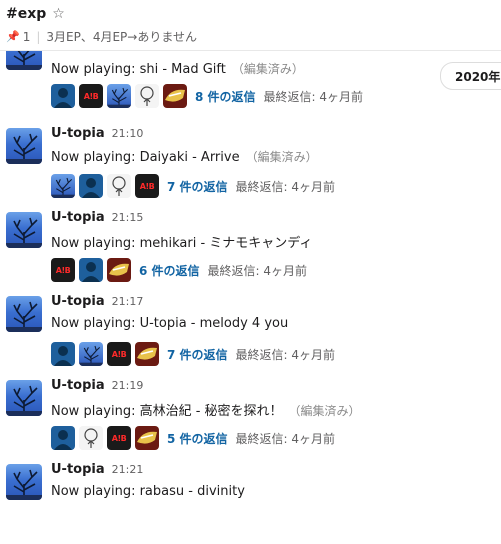  What do you see at coordinates (145, 157) in the screenshot?
I see `message-body: Now playing: Daiyaki - Arrive` at bounding box center [145, 157].